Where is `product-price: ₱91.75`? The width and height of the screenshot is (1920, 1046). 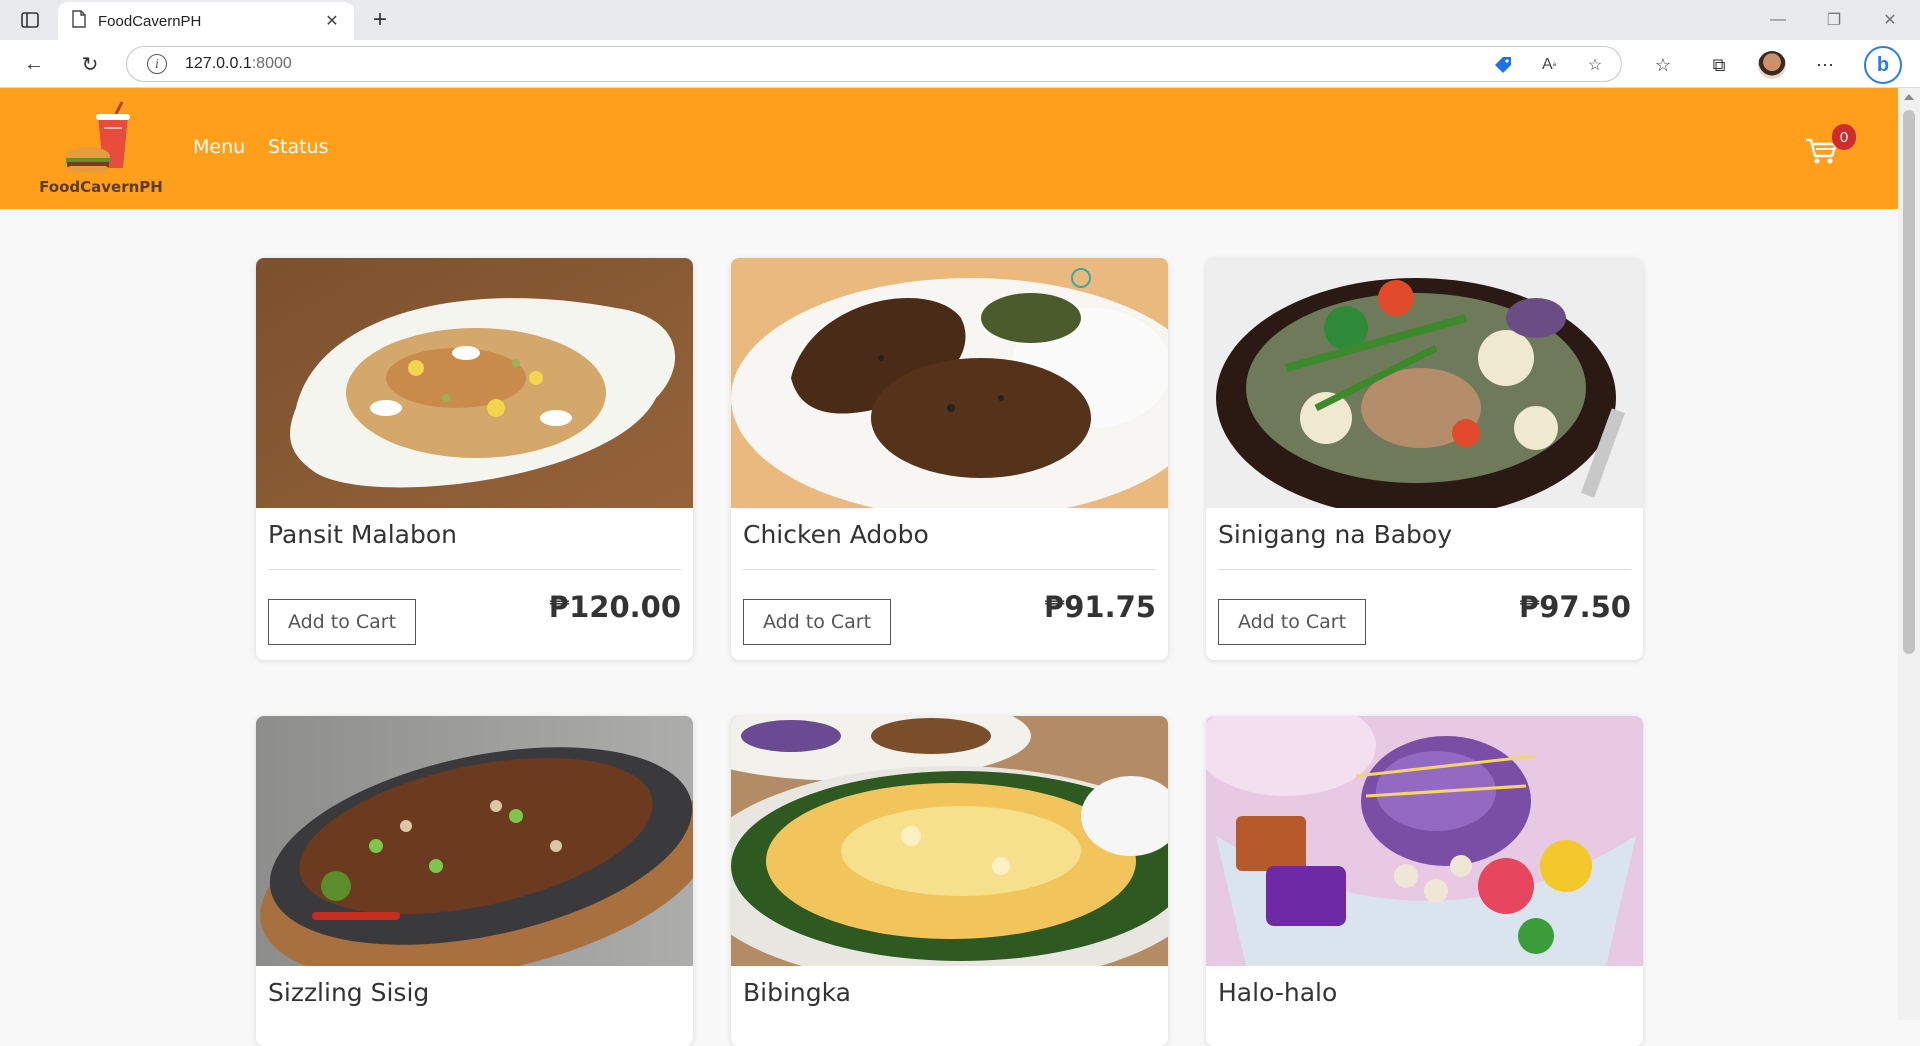
product-price: ₱91.75 is located at coordinates (1100, 607).